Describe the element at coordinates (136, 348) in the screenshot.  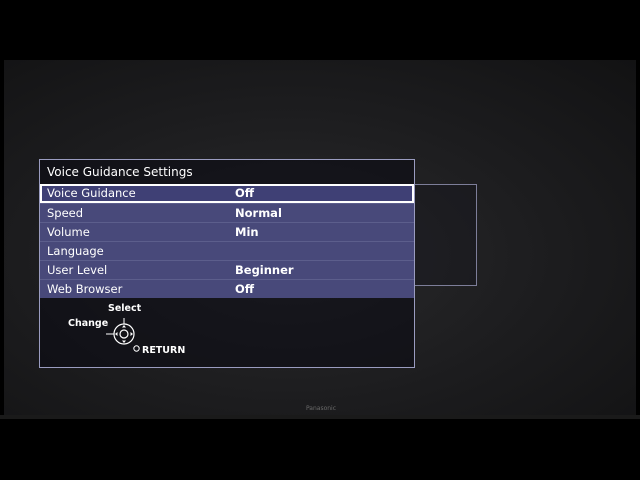
I see `return-button-icon` at that location.